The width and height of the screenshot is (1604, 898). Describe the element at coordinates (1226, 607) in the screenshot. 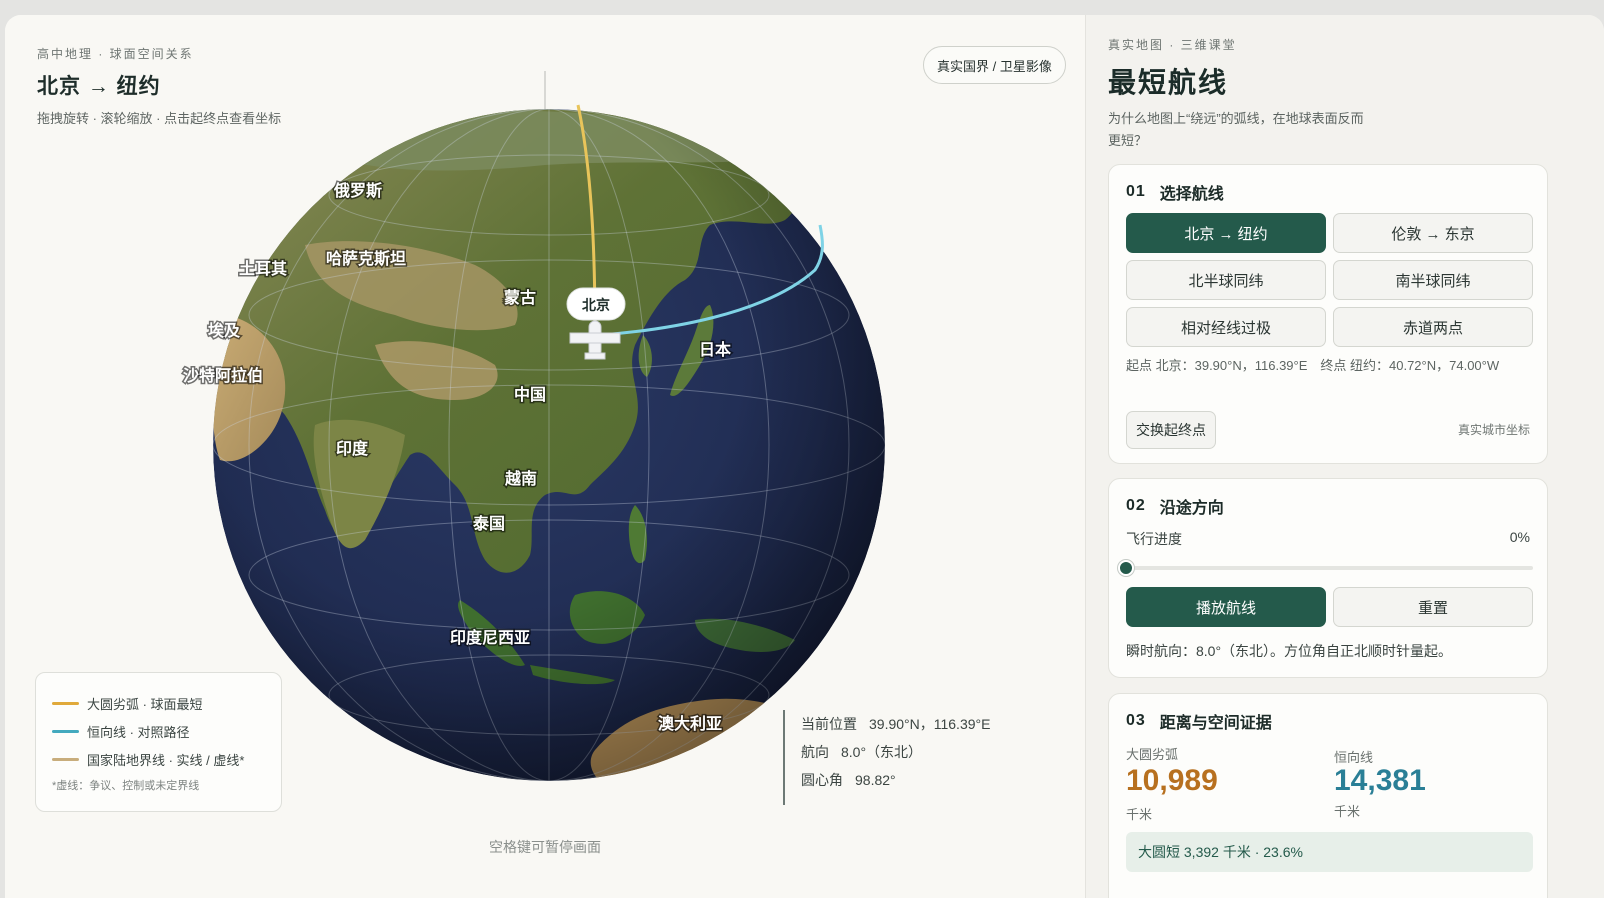

I see `play-route-button: 播放航线` at that location.